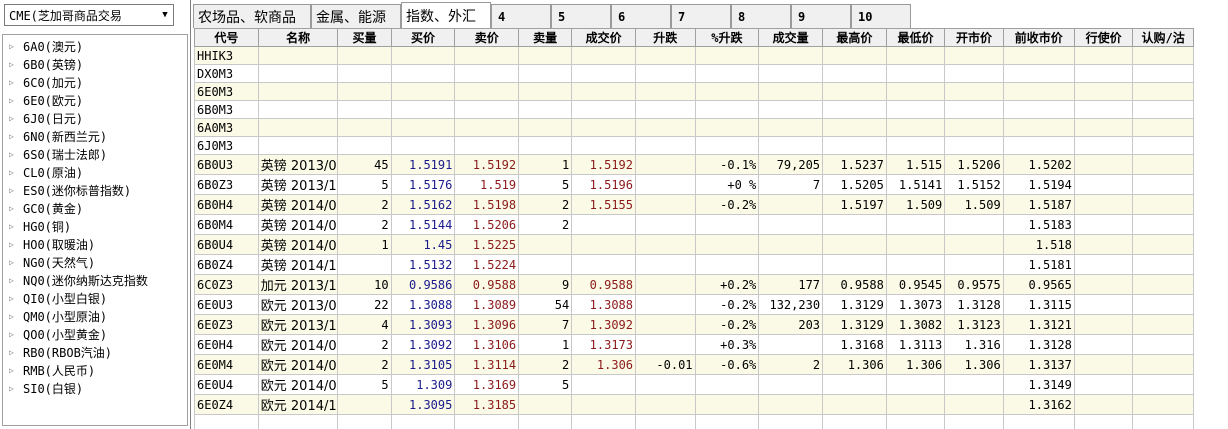 Image resolution: width=1228 pixels, height=429 pixels. Describe the element at coordinates (545, 37) in the screenshot. I see `column-header: 卖量` at that location.